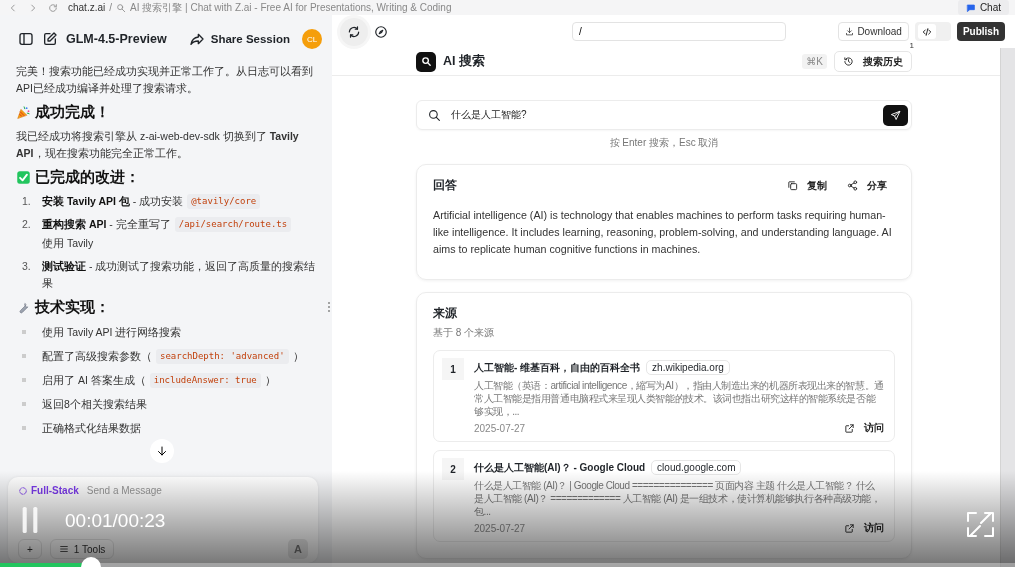  What do you see at coordinates (196, 39) in the screenshot?
I see `share-arrow-icon` at bounding box center [196, 39].